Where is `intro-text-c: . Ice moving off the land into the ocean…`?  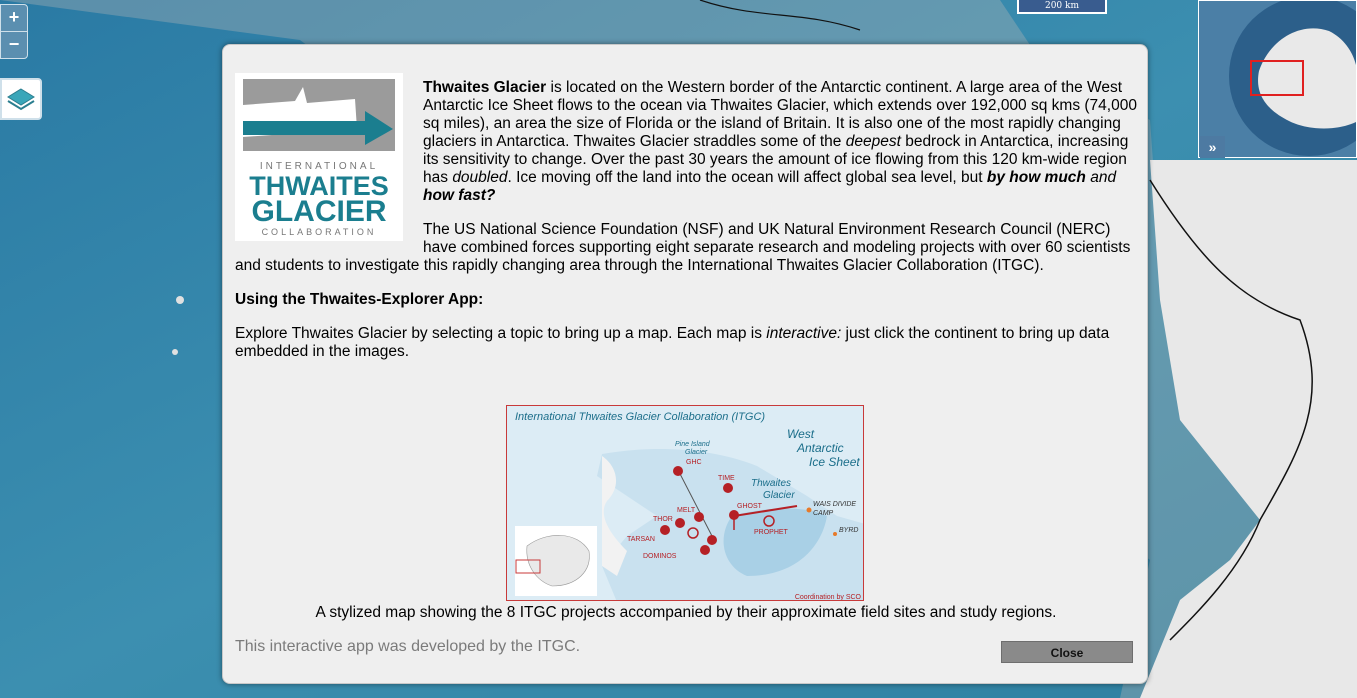
intro-text-c: . Ice moving off the land into the ocean… is located at coordinates (747, 177).